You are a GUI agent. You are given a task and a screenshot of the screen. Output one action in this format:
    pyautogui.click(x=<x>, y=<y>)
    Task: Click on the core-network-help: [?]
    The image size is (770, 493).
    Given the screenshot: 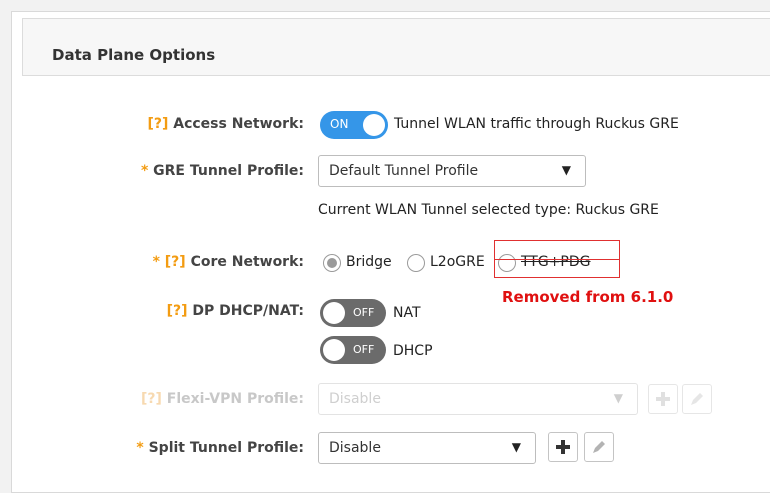 What is the action you would take?
    pyautogui.click(x=175, y=262)
    